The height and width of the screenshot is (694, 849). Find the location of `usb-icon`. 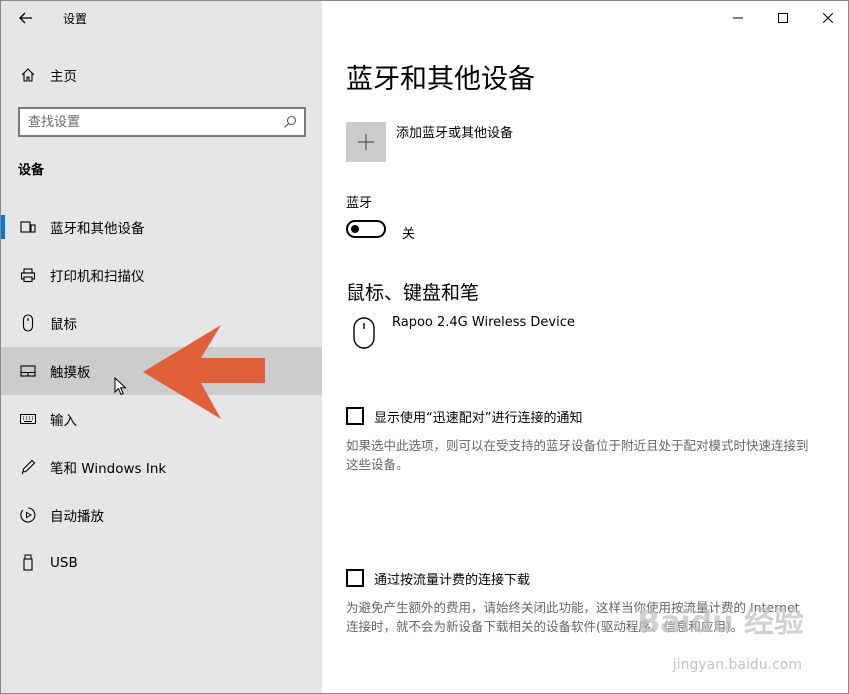

usb-icon is located at coordinates (28, 563).